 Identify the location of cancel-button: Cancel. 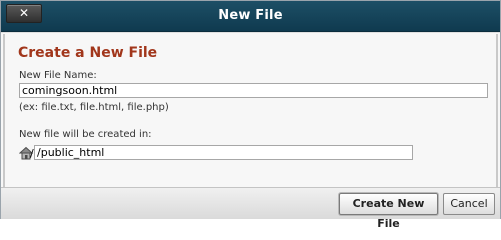
(469, 204).